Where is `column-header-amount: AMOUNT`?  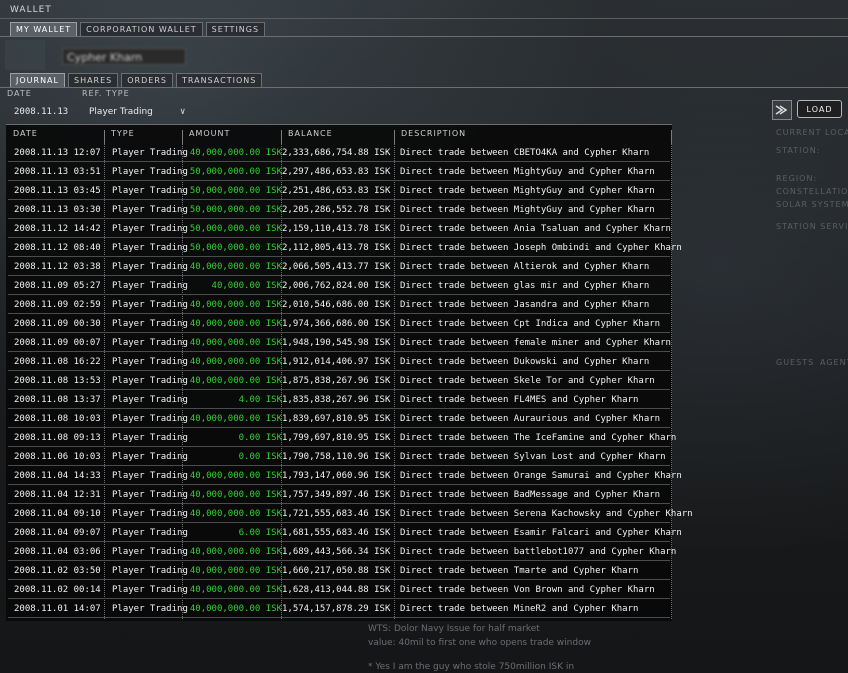
column-header-amount: AMOUNT is located at coordinates (209, 134).